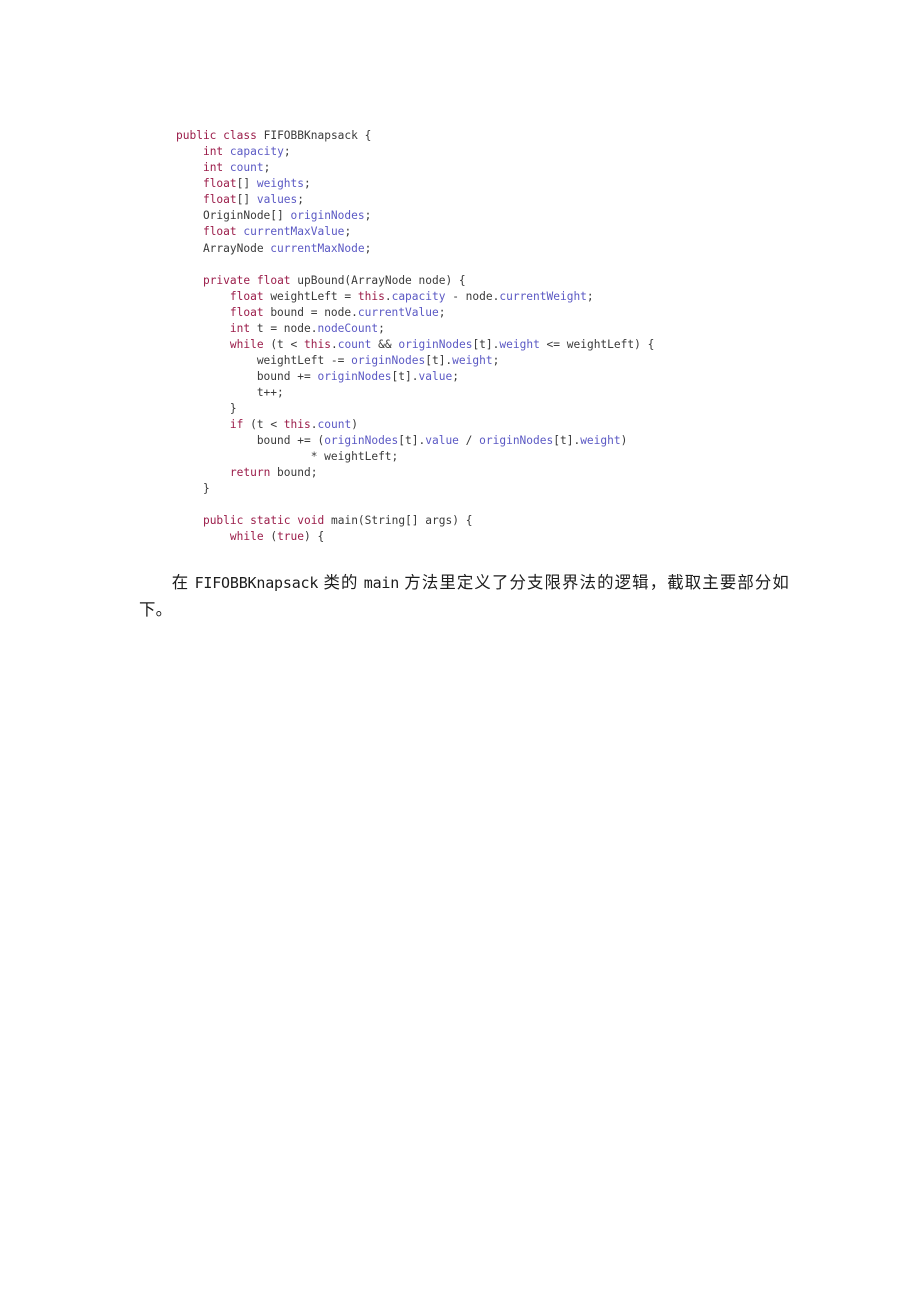  I want to click on code-line: return bound;, so click(486, 473).